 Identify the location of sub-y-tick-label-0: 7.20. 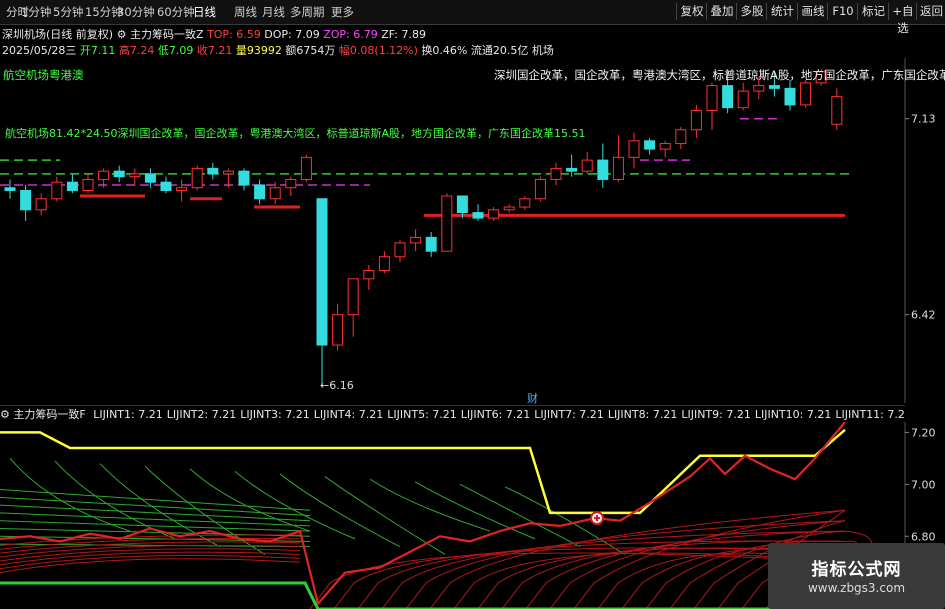
(923, 432).